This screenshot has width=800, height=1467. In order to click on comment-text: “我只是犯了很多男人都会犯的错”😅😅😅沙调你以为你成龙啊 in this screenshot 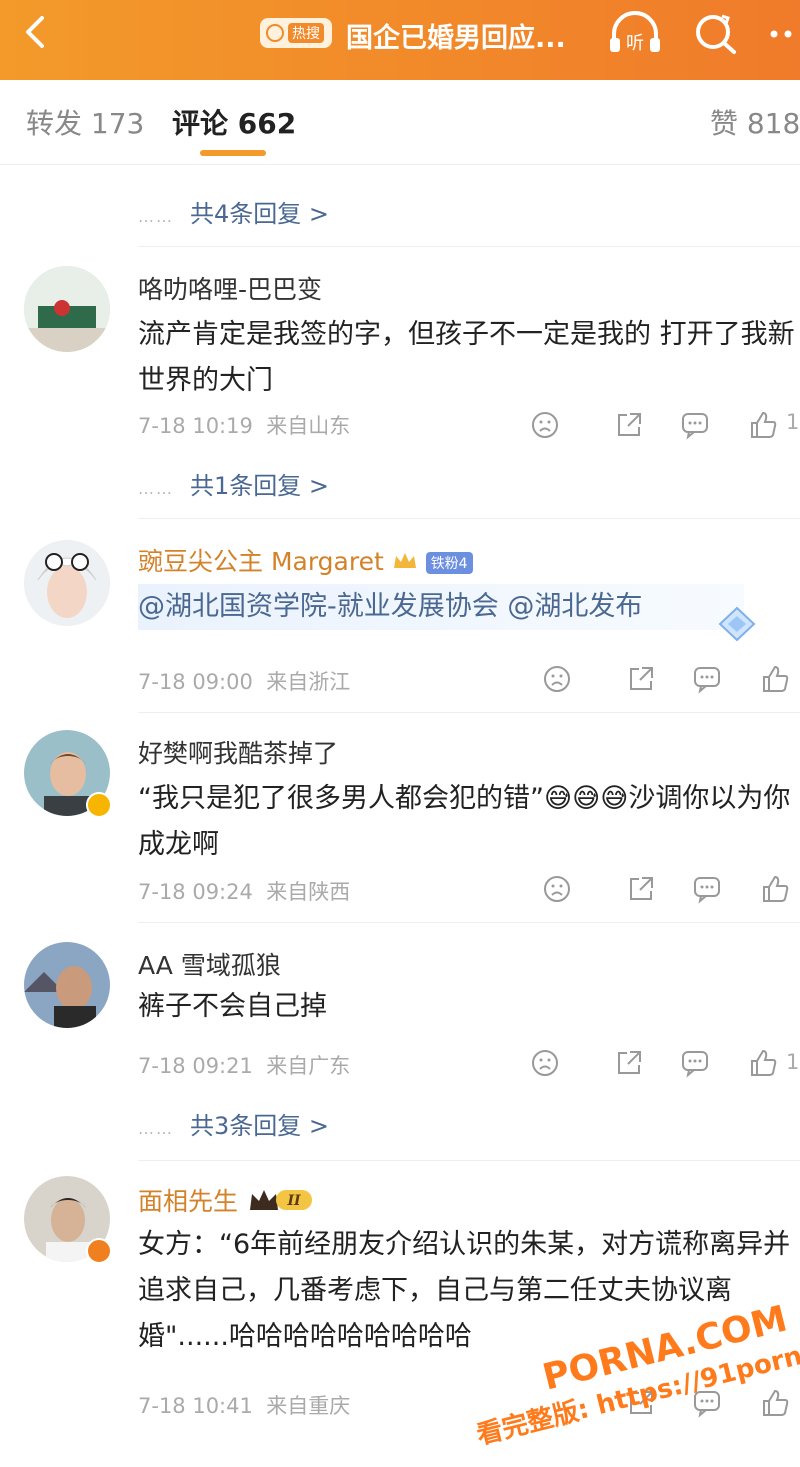, I will do `click(464, 821)`.